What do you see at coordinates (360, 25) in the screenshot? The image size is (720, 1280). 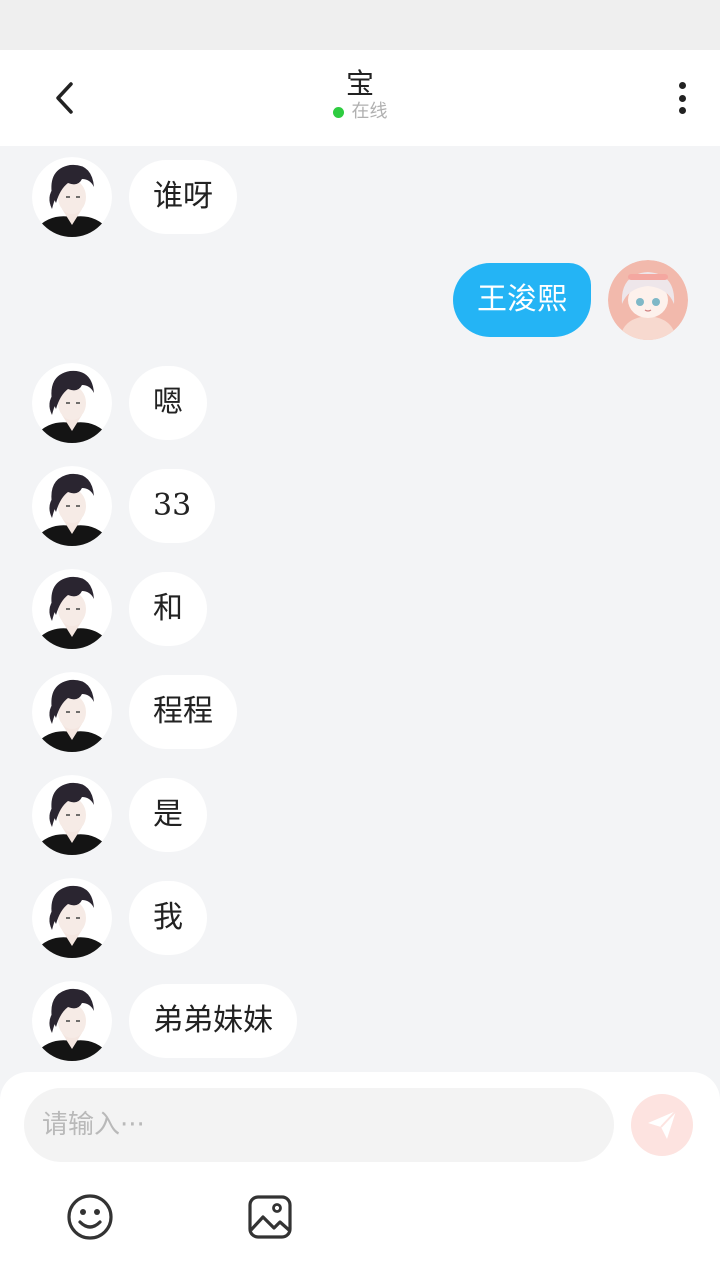 I see `status-bar` at bounding box center [360, 25].